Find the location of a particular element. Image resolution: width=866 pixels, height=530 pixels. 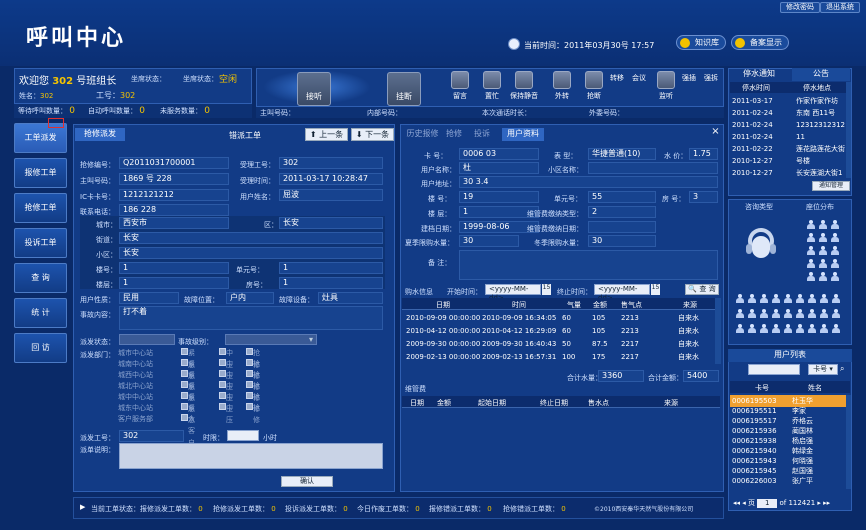

grab-icon is located at coordinates (594, 80).